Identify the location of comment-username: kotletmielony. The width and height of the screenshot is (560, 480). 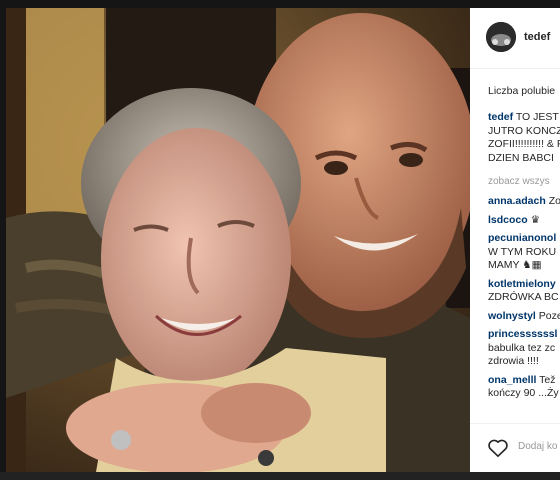
(522, 284).